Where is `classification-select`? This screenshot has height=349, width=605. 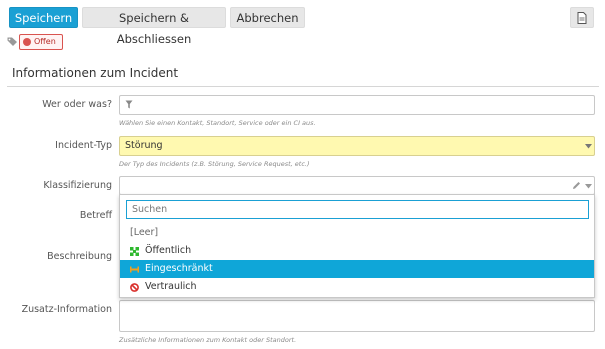 classification-select is located at coordinates (357, 185).